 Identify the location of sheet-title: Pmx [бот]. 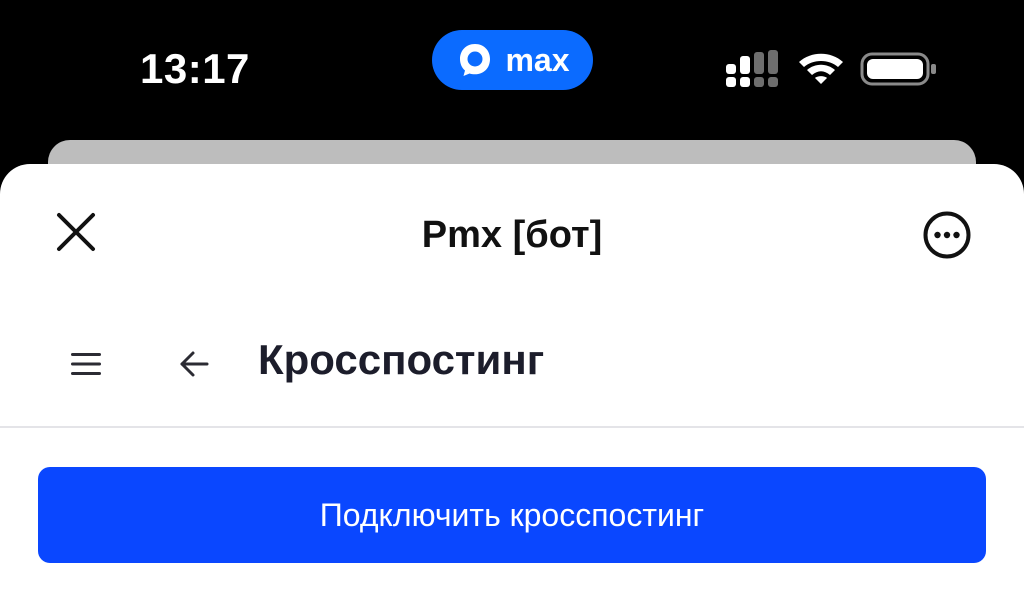
(512, 235).